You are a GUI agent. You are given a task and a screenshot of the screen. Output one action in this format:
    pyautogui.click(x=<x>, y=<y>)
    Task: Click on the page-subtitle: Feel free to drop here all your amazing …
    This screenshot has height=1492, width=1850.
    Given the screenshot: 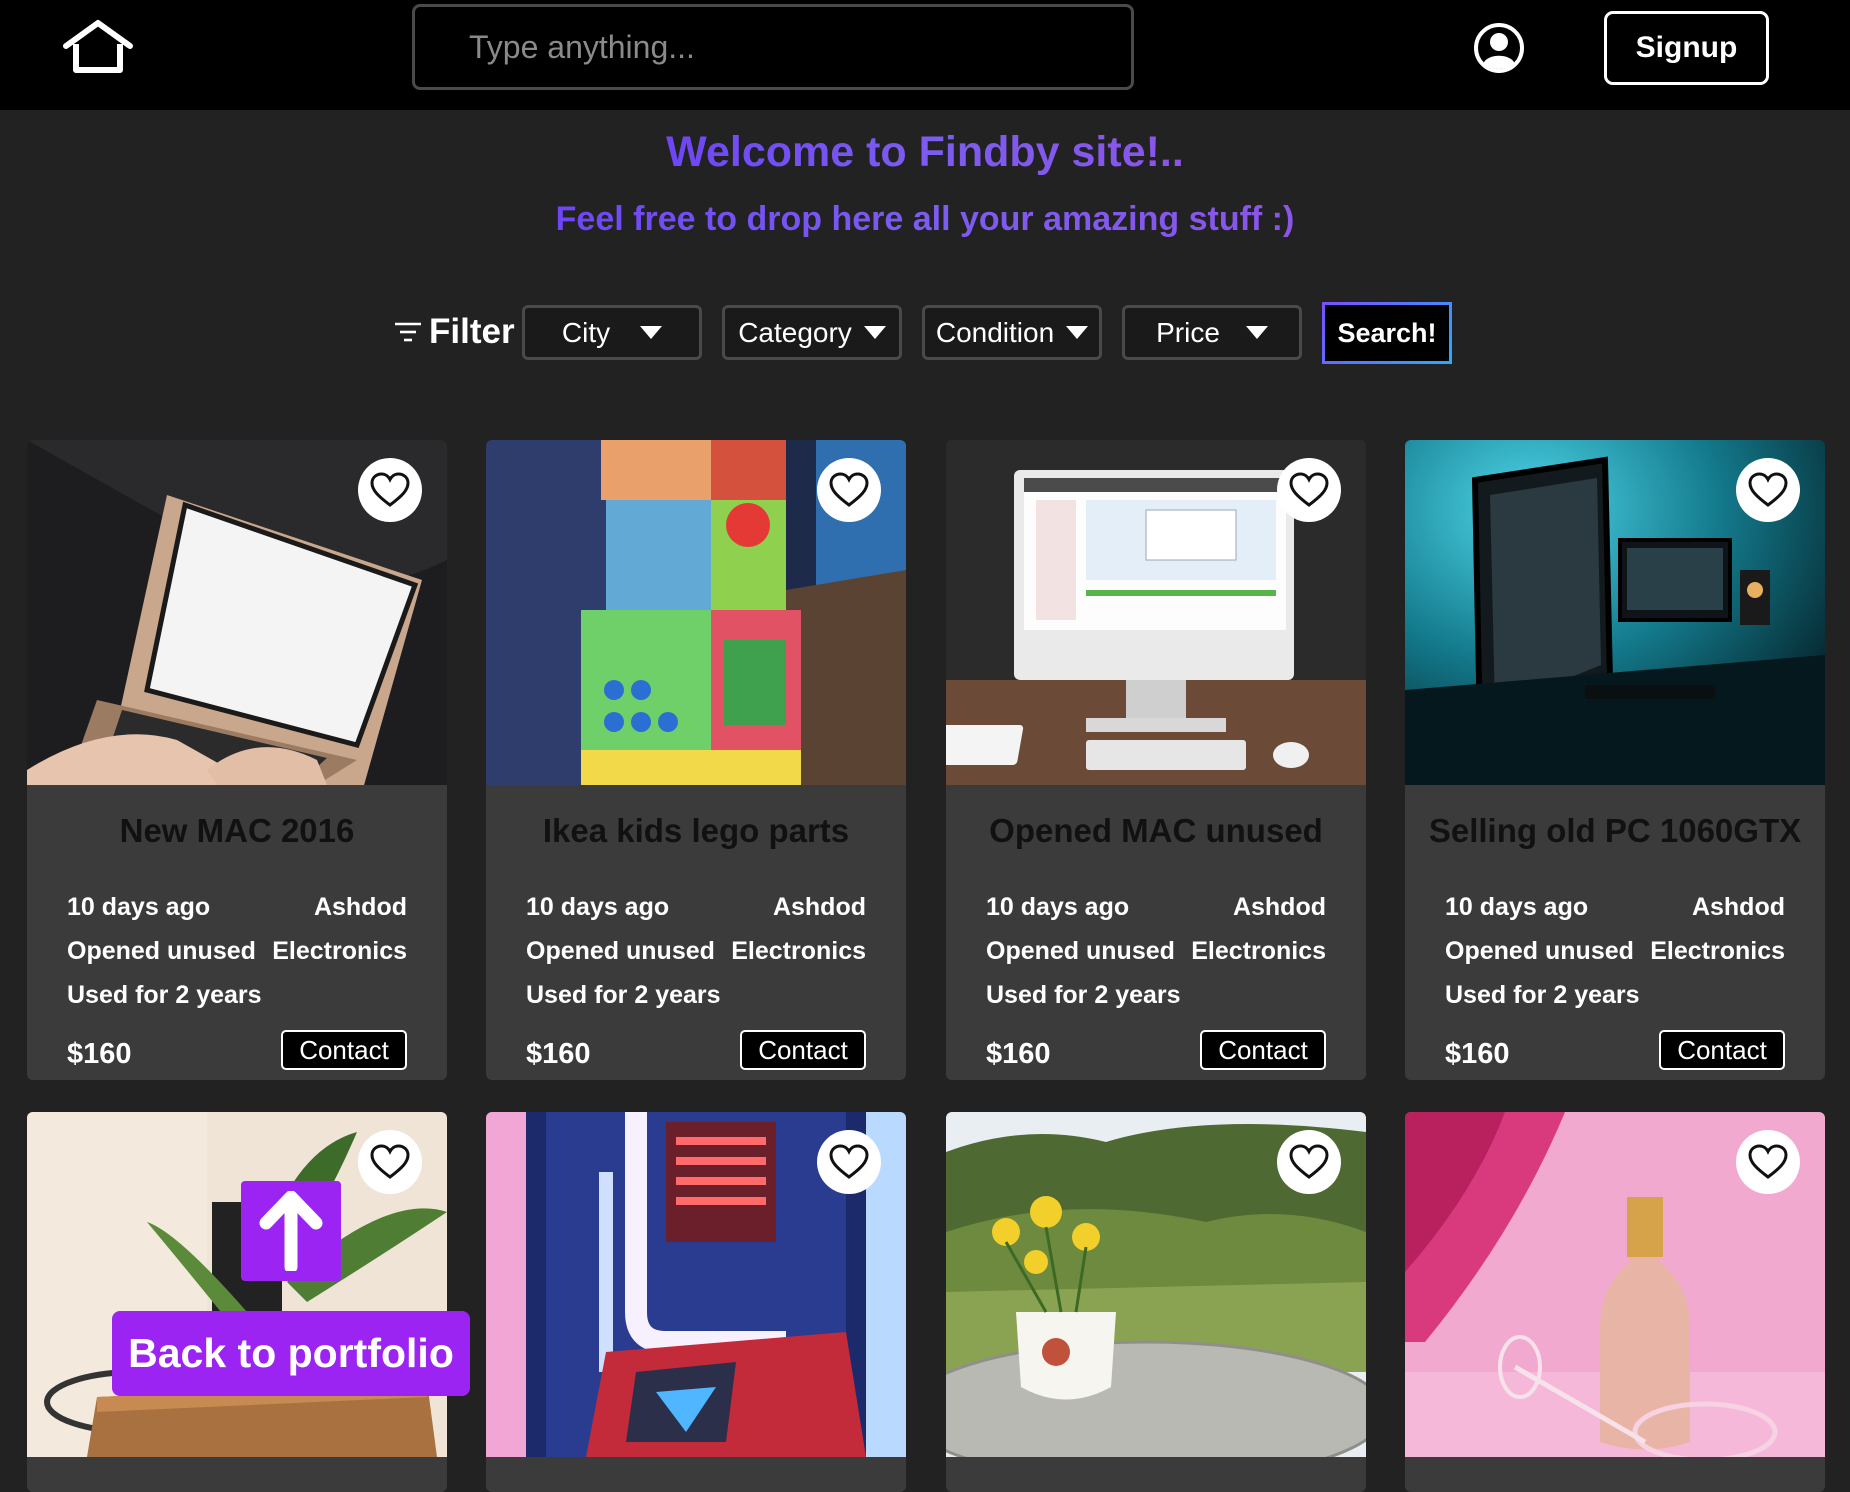 What is the action you would take?
    pyautogui.click(x=925, y=219)
    